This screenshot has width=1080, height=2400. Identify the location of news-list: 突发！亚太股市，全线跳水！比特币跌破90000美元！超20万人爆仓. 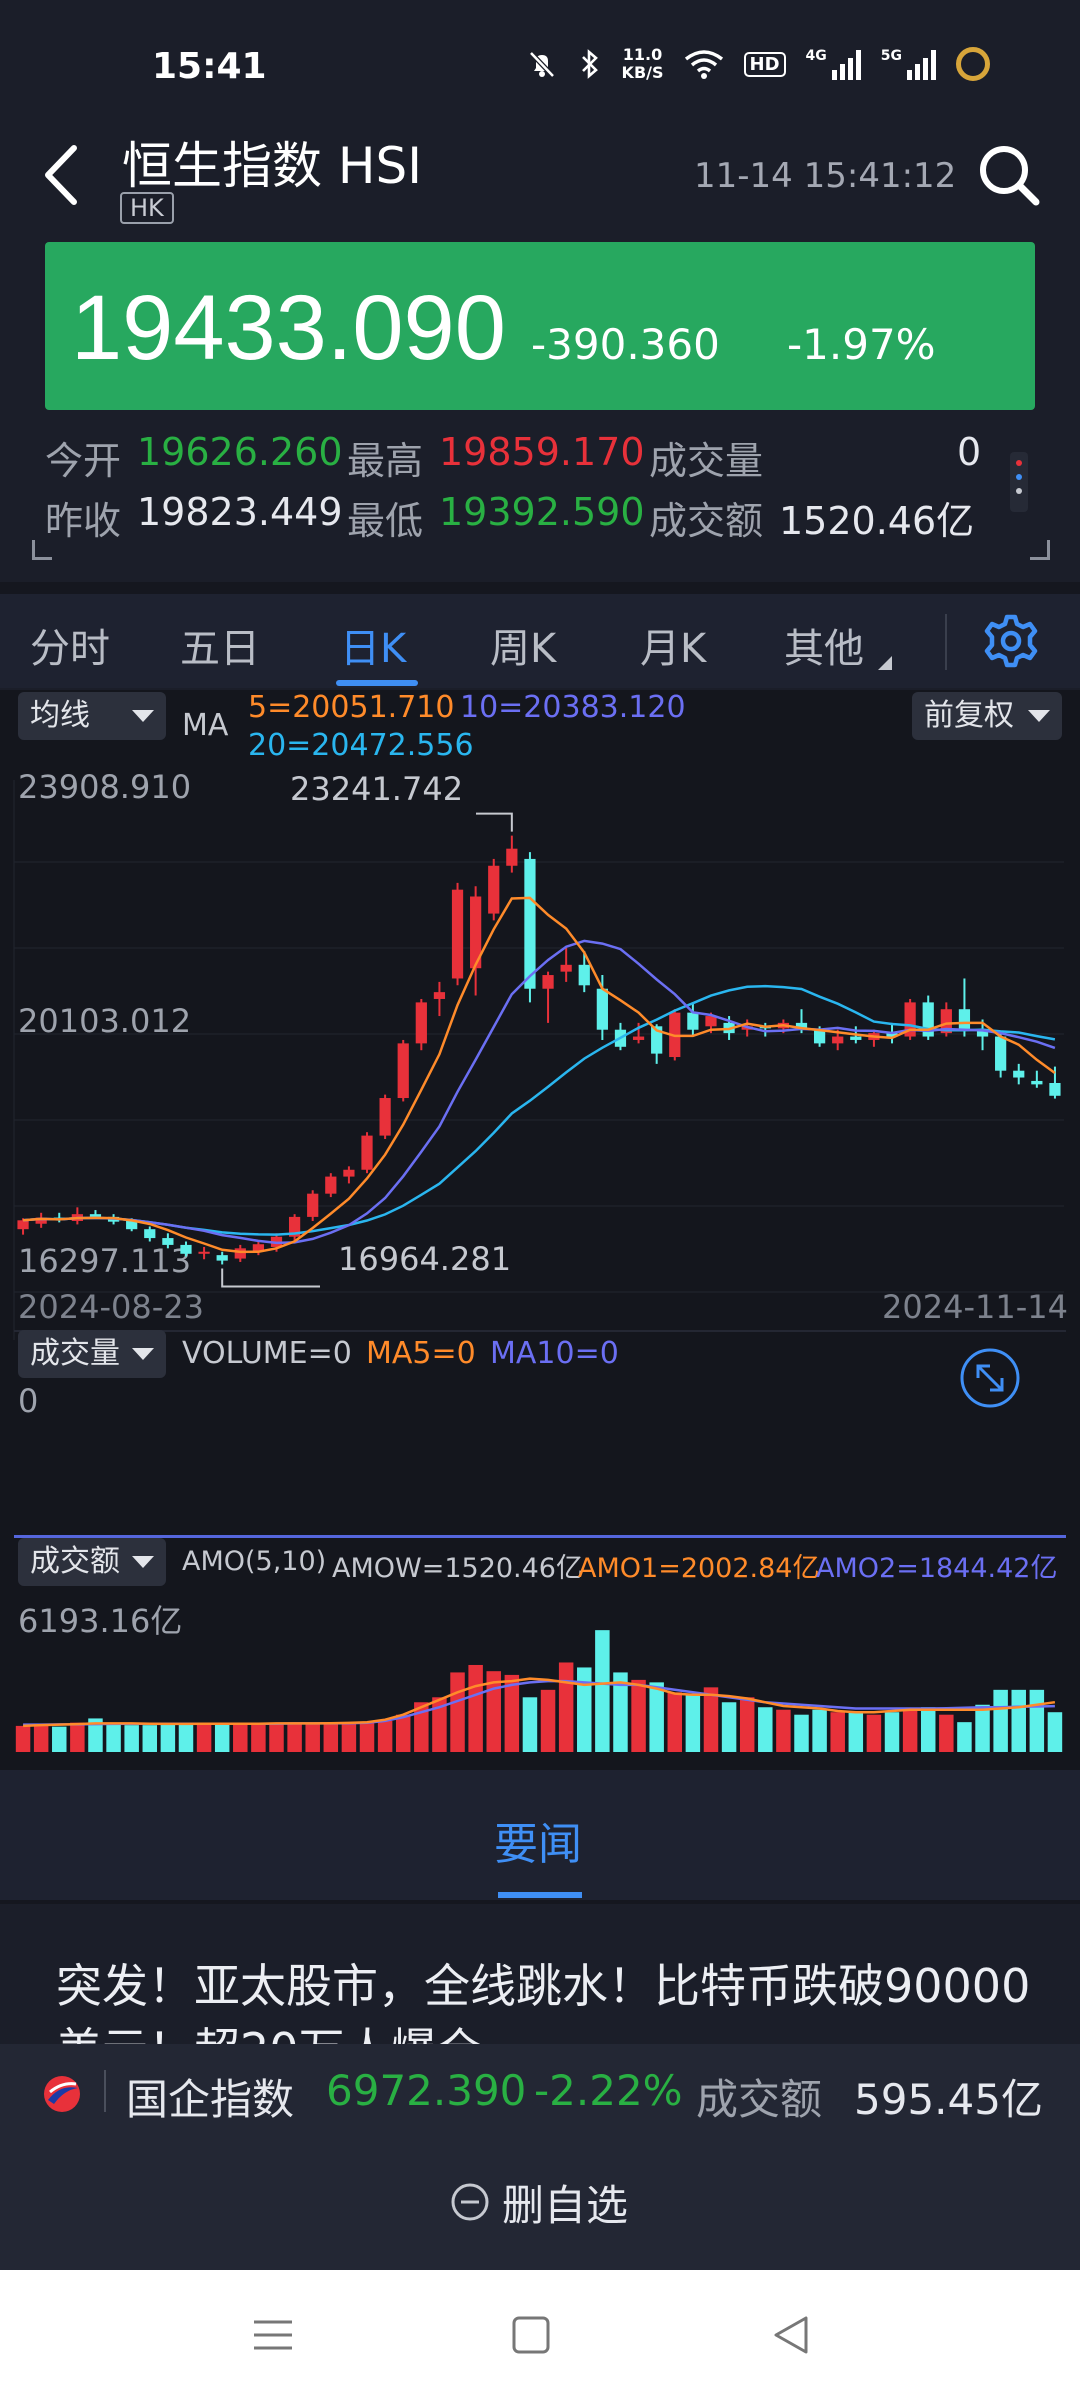
(540, 1974).